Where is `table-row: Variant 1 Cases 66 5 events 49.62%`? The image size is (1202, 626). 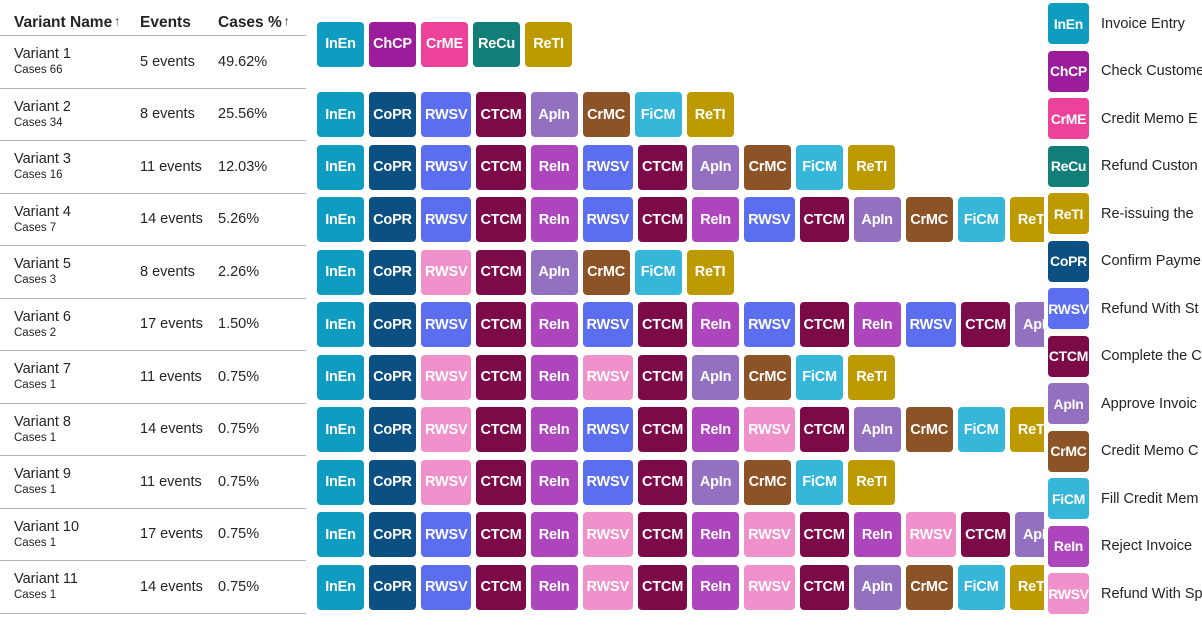 table-row: Variant 1 Cases 66 5 events 49.62% is located at coordinates (153, 62).